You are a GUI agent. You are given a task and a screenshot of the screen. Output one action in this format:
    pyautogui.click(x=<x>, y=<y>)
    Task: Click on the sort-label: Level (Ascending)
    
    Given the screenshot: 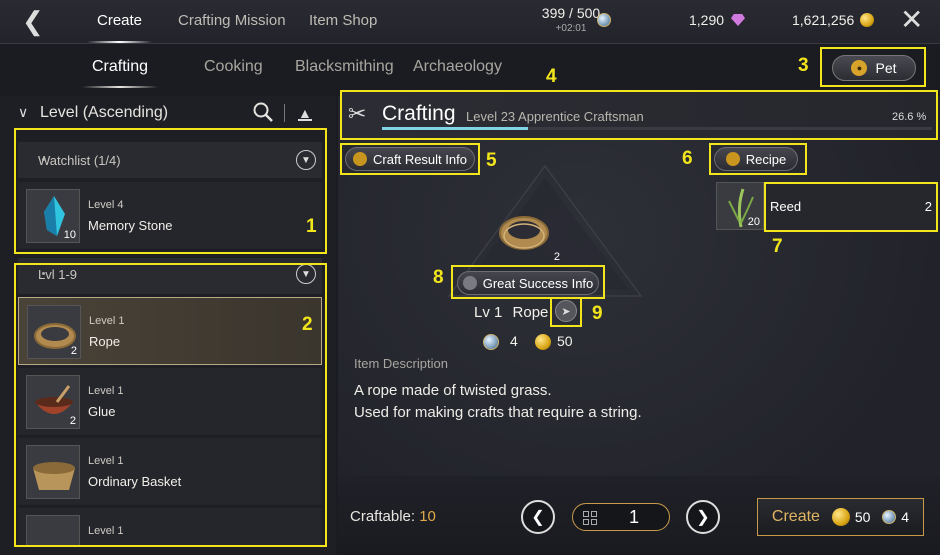 What is the action you would take?
    pyautogui.click(x=104, y=113)
    